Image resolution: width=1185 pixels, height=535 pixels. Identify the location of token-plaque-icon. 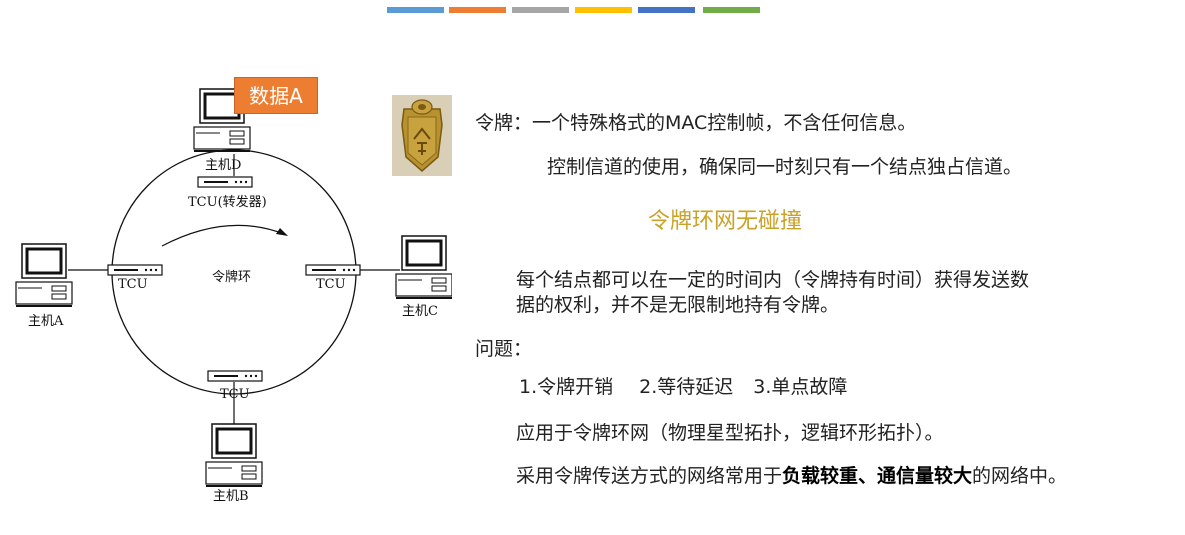
(422, 135).